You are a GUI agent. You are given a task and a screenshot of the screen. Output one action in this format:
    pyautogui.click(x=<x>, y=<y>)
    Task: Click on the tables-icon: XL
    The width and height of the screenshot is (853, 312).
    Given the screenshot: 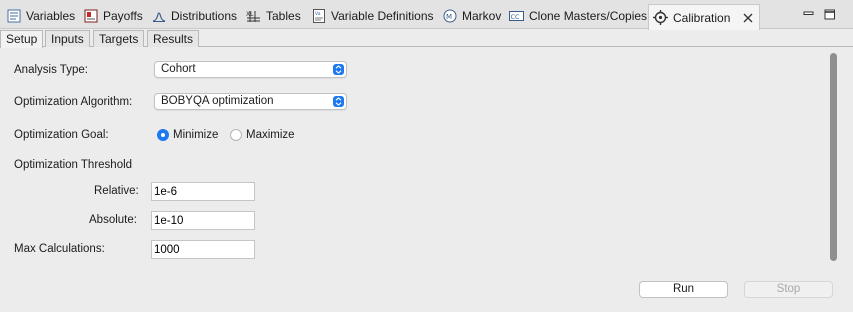 What is the action you would take?
    pyautogui.click(x=253, y=16)
    